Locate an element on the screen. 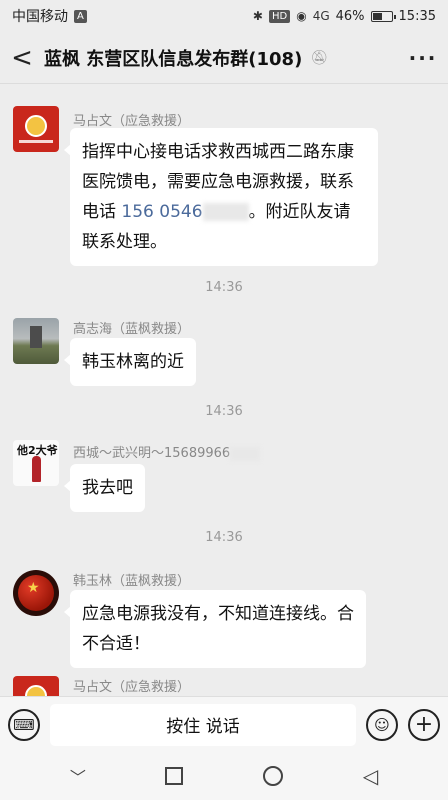 Image resolution: width=448 pixels, height=800 pixels. back-button: < is located at coordinates (22, 58).